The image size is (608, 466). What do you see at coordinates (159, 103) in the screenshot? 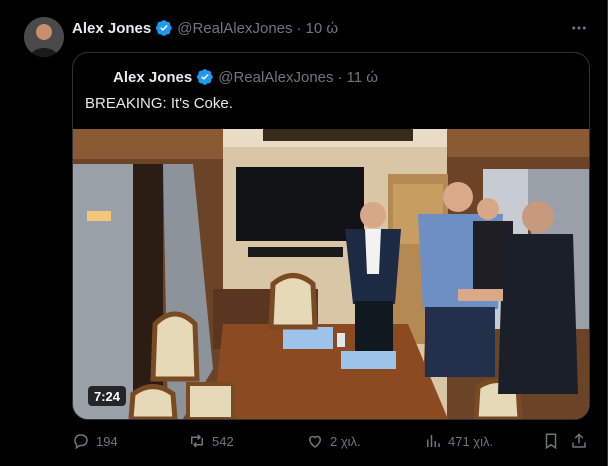
I see `quoted-tweet-text: BREAKING: It's Coke.` at bounding box center [159, 103].